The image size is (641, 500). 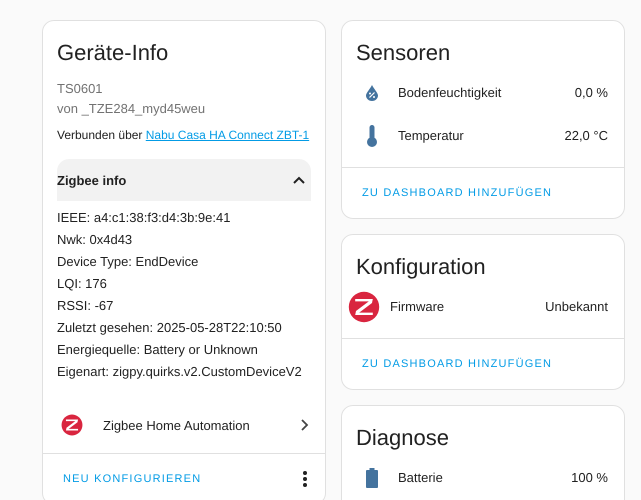 I want to click on zigbee-info-header: Zigbee info, so click(x=184, y=180).